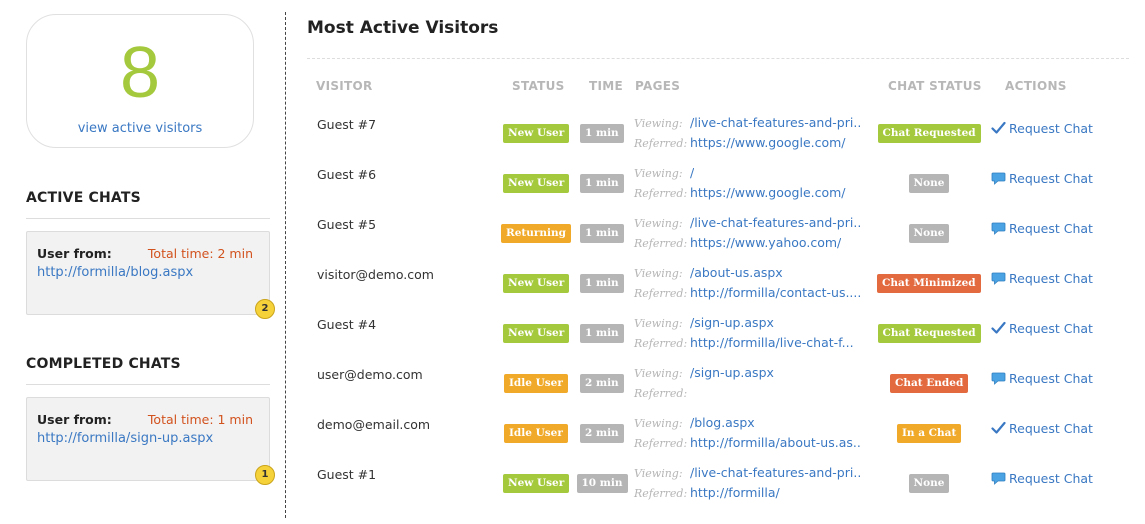 The width and height of the screenshot is (1145, 524). I want to click on referrer-link: http://formilla/, so click(735, 492).